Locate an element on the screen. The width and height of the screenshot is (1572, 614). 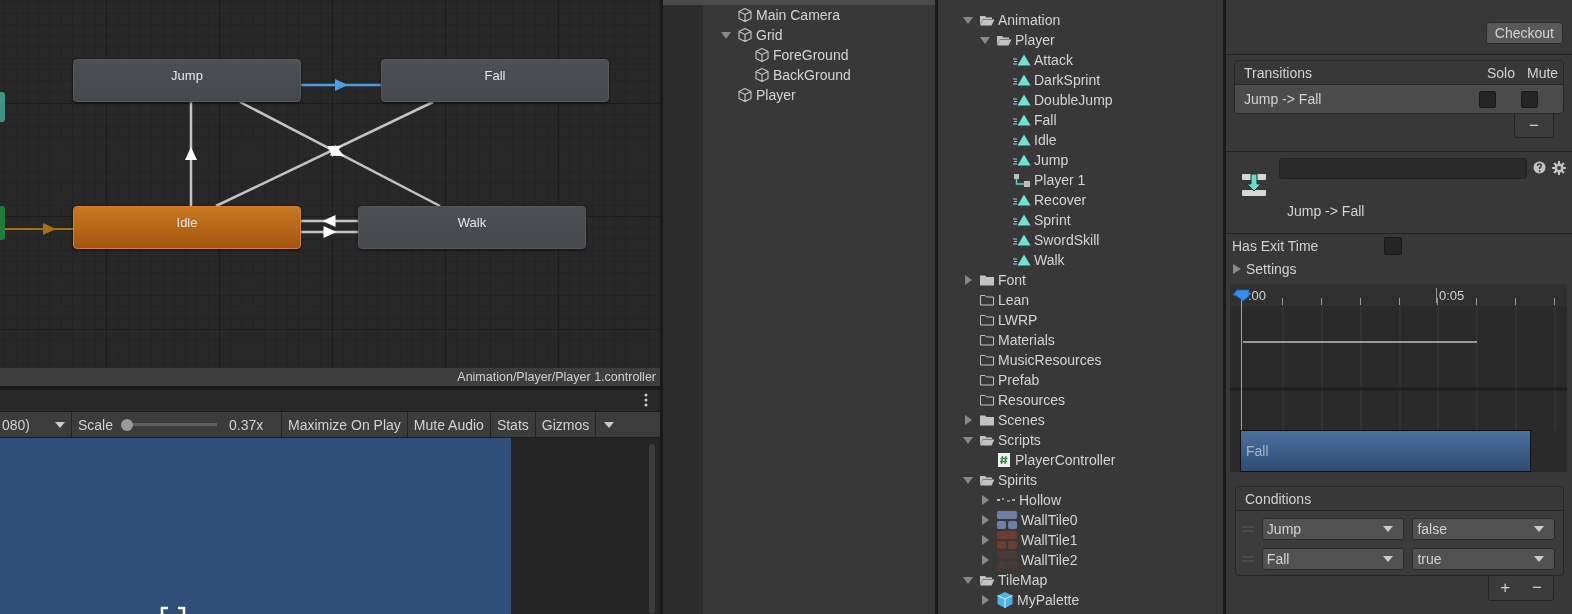
asset-item: Scripts is located at coordinates (1019, 440).